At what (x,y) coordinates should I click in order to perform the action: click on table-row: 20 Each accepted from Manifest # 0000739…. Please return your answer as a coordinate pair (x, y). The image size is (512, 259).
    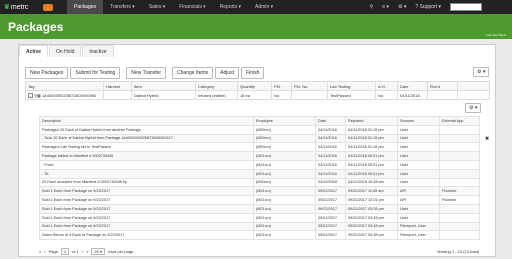
    Looking at the image, I should click on (259, 182).